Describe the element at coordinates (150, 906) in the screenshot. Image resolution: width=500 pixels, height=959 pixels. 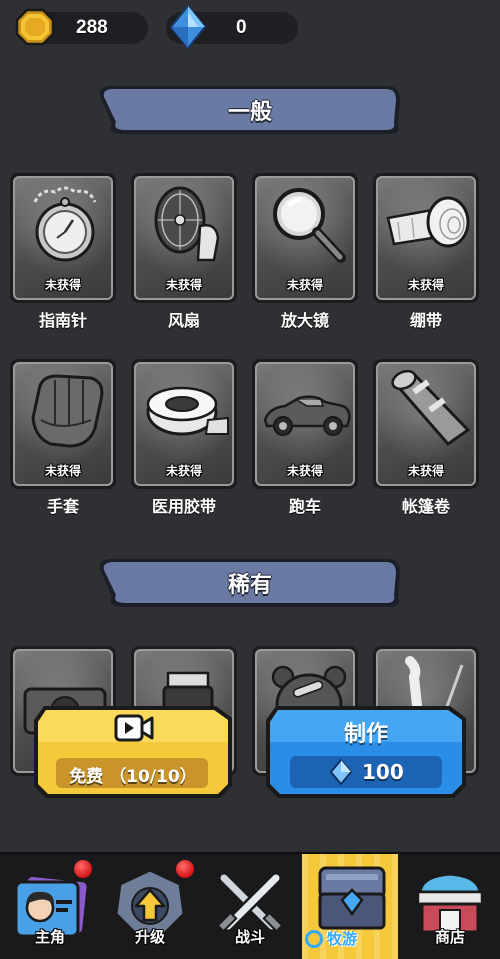
I see `nav-tab-upgrade: 升级` at that location.